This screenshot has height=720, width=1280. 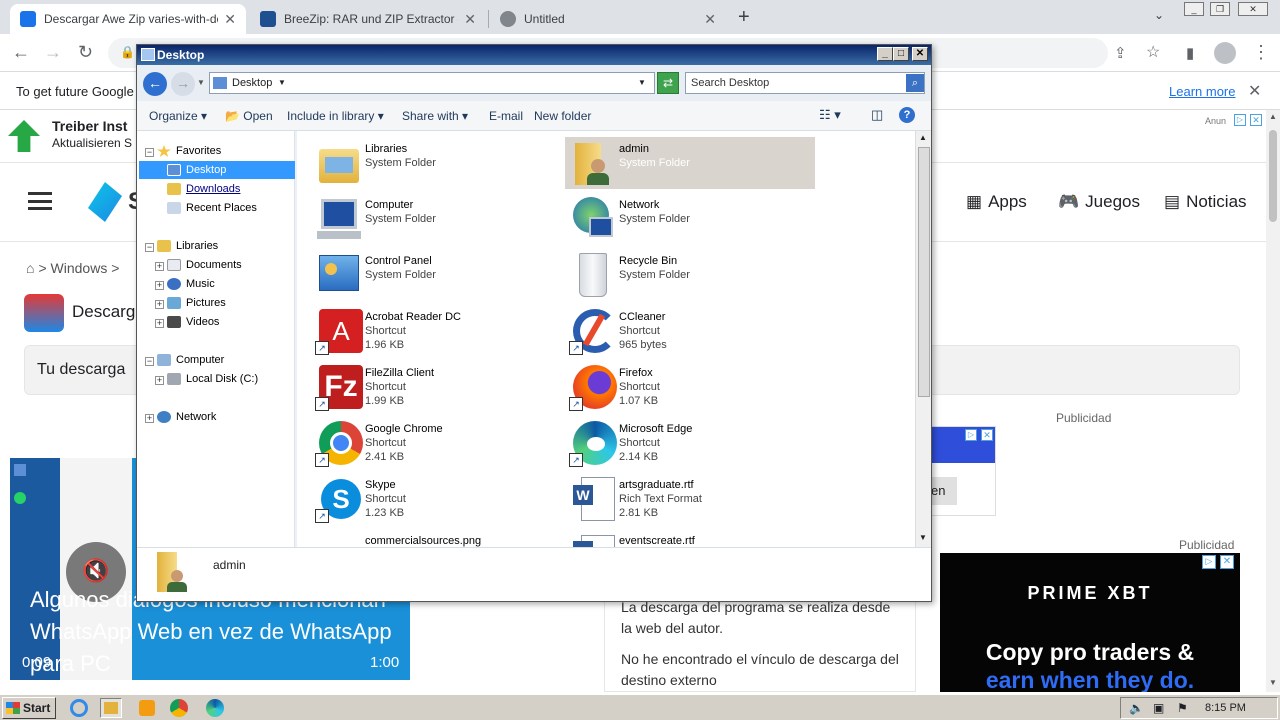 What do you see at coordinates (1153, 52) in the screenshot?
I see `bookmark-star-icon: ☆` at bounding box center [1153, 52].